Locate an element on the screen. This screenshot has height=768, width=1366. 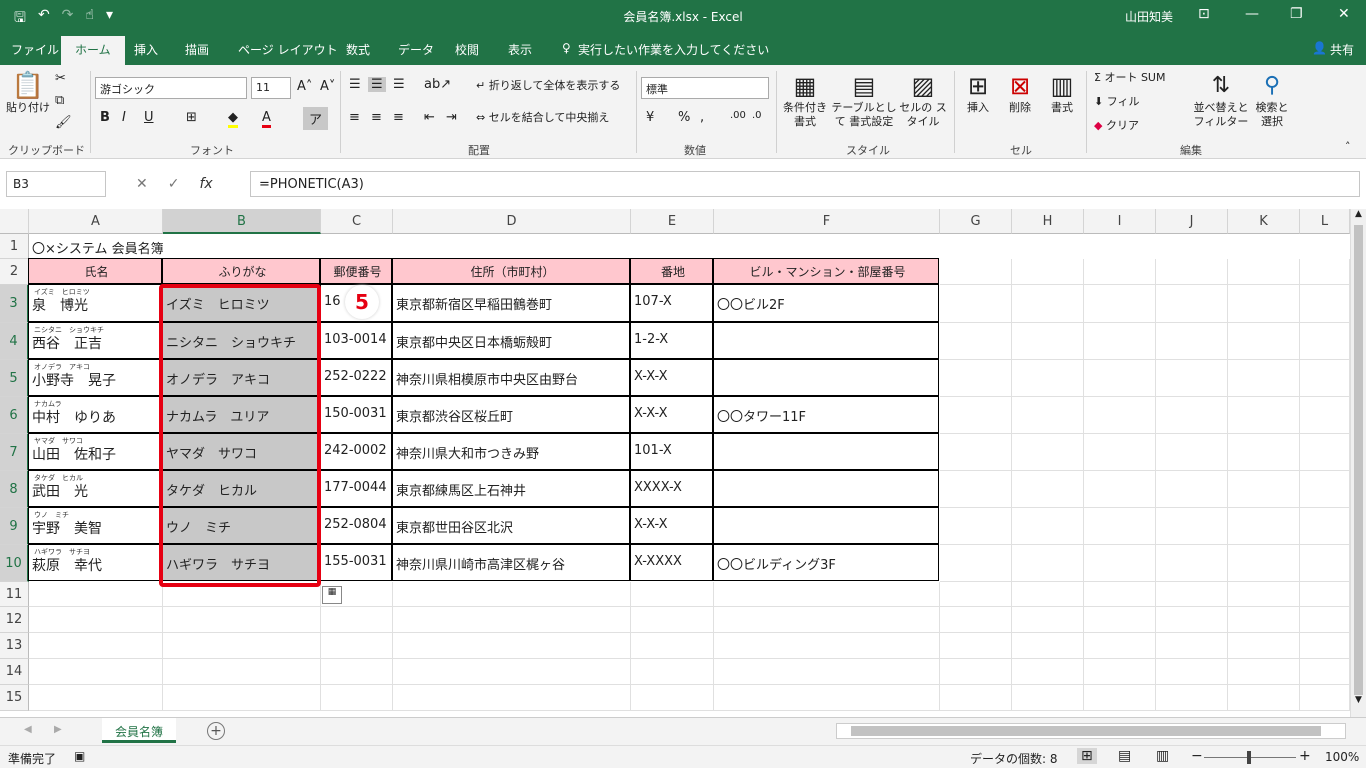
ribbon-display-icon: ⊡ is located at coordinates (1204, 14).